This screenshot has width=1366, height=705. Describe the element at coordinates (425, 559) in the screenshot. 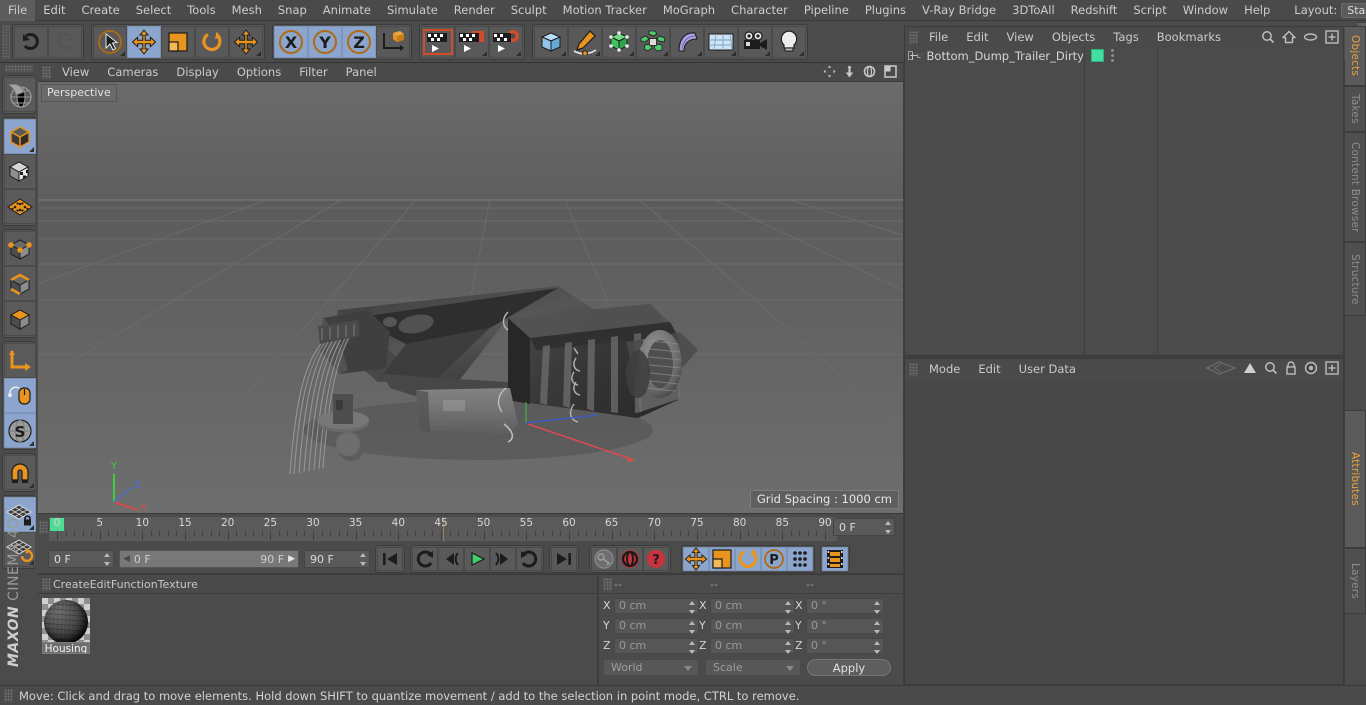

I see `loop-back-icon` at that location.